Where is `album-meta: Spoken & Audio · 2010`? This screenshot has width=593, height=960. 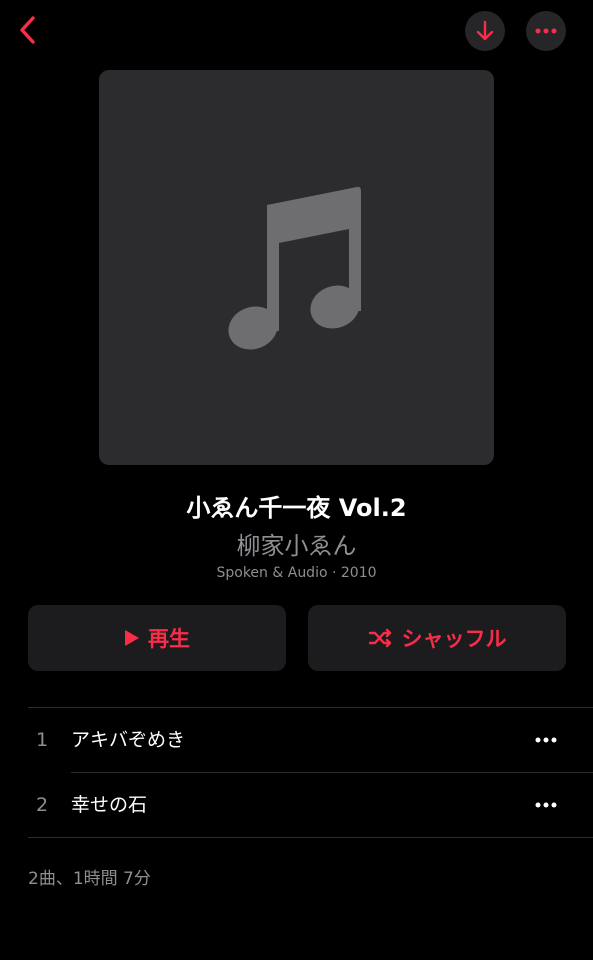 album-meta: Spoken & Audio · 2010 is located at coordinates (296, 573).